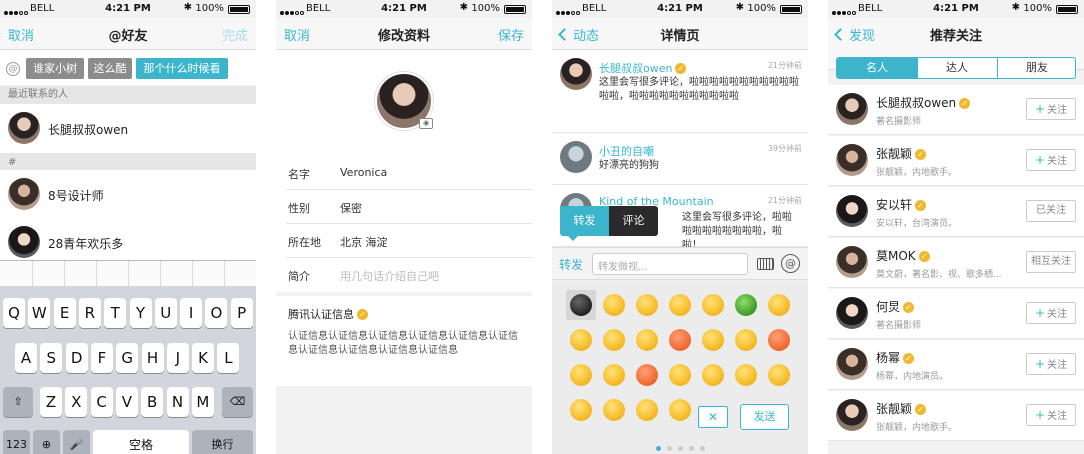  I want to click on user-row: 安以轩 ✓ 安以轩，台湾演员。 已关注, so click(956, 212).